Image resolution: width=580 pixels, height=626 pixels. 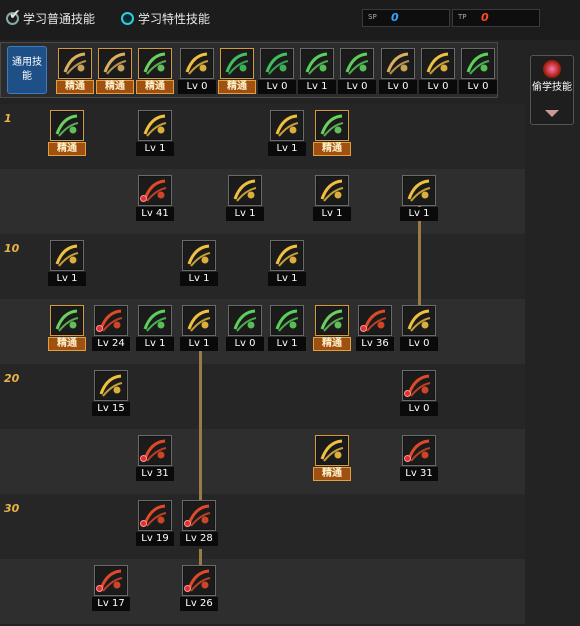 What do you see at coordinates (127, 18) in the screenshot?
I see `radio-icon` at bounding box center [127, 18].